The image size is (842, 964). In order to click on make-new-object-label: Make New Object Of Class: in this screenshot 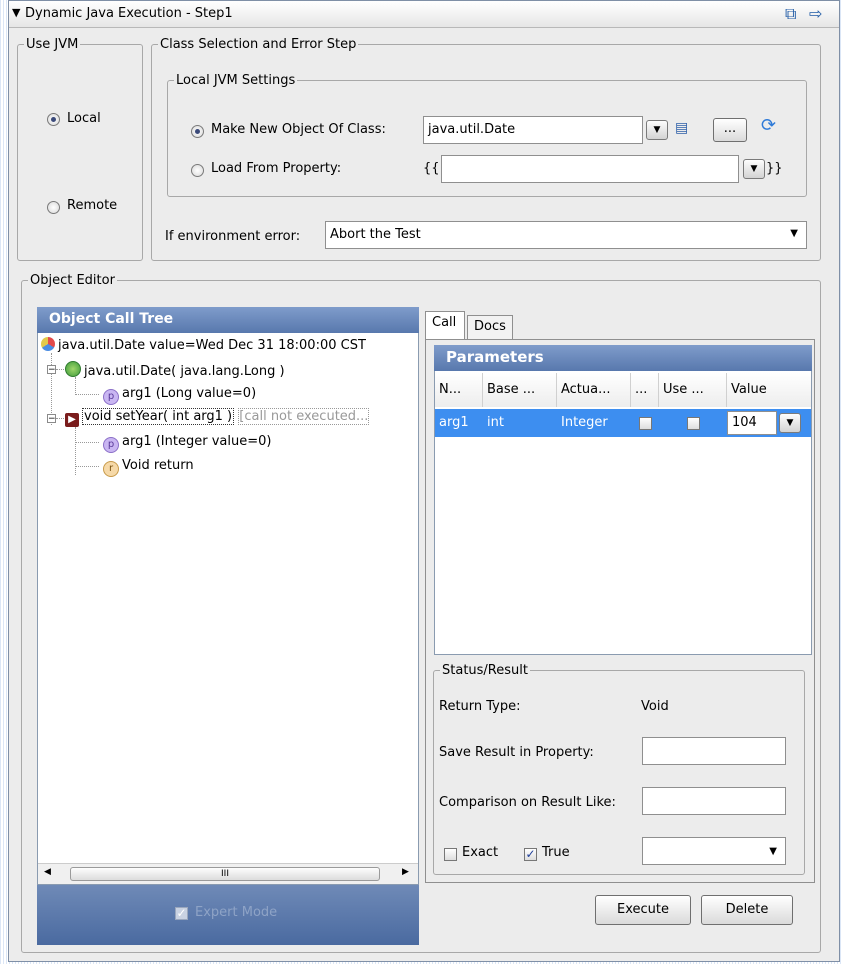, I will do `click(298, 129)`.